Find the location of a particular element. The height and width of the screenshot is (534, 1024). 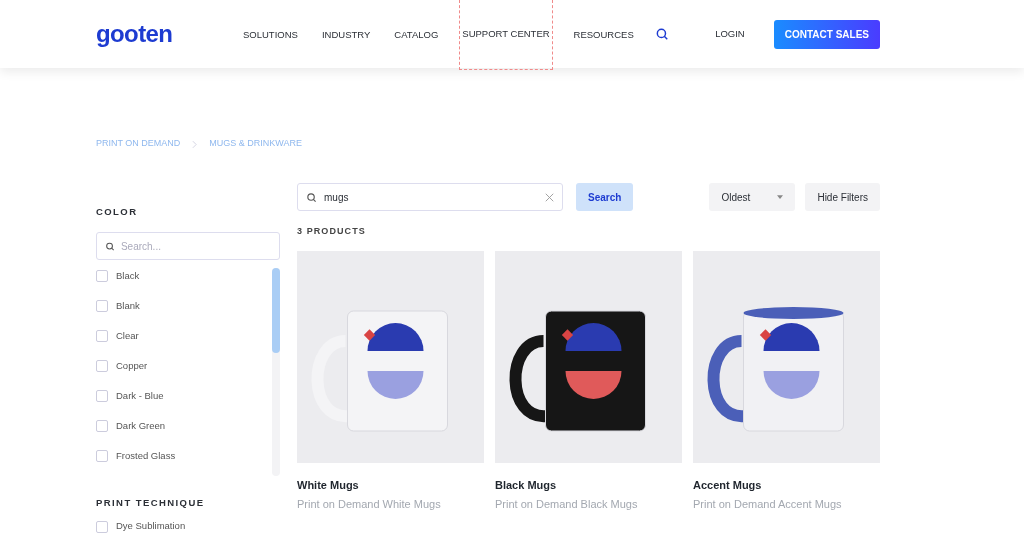

nav-link: CATALOG is located at coordinates (416, 35).